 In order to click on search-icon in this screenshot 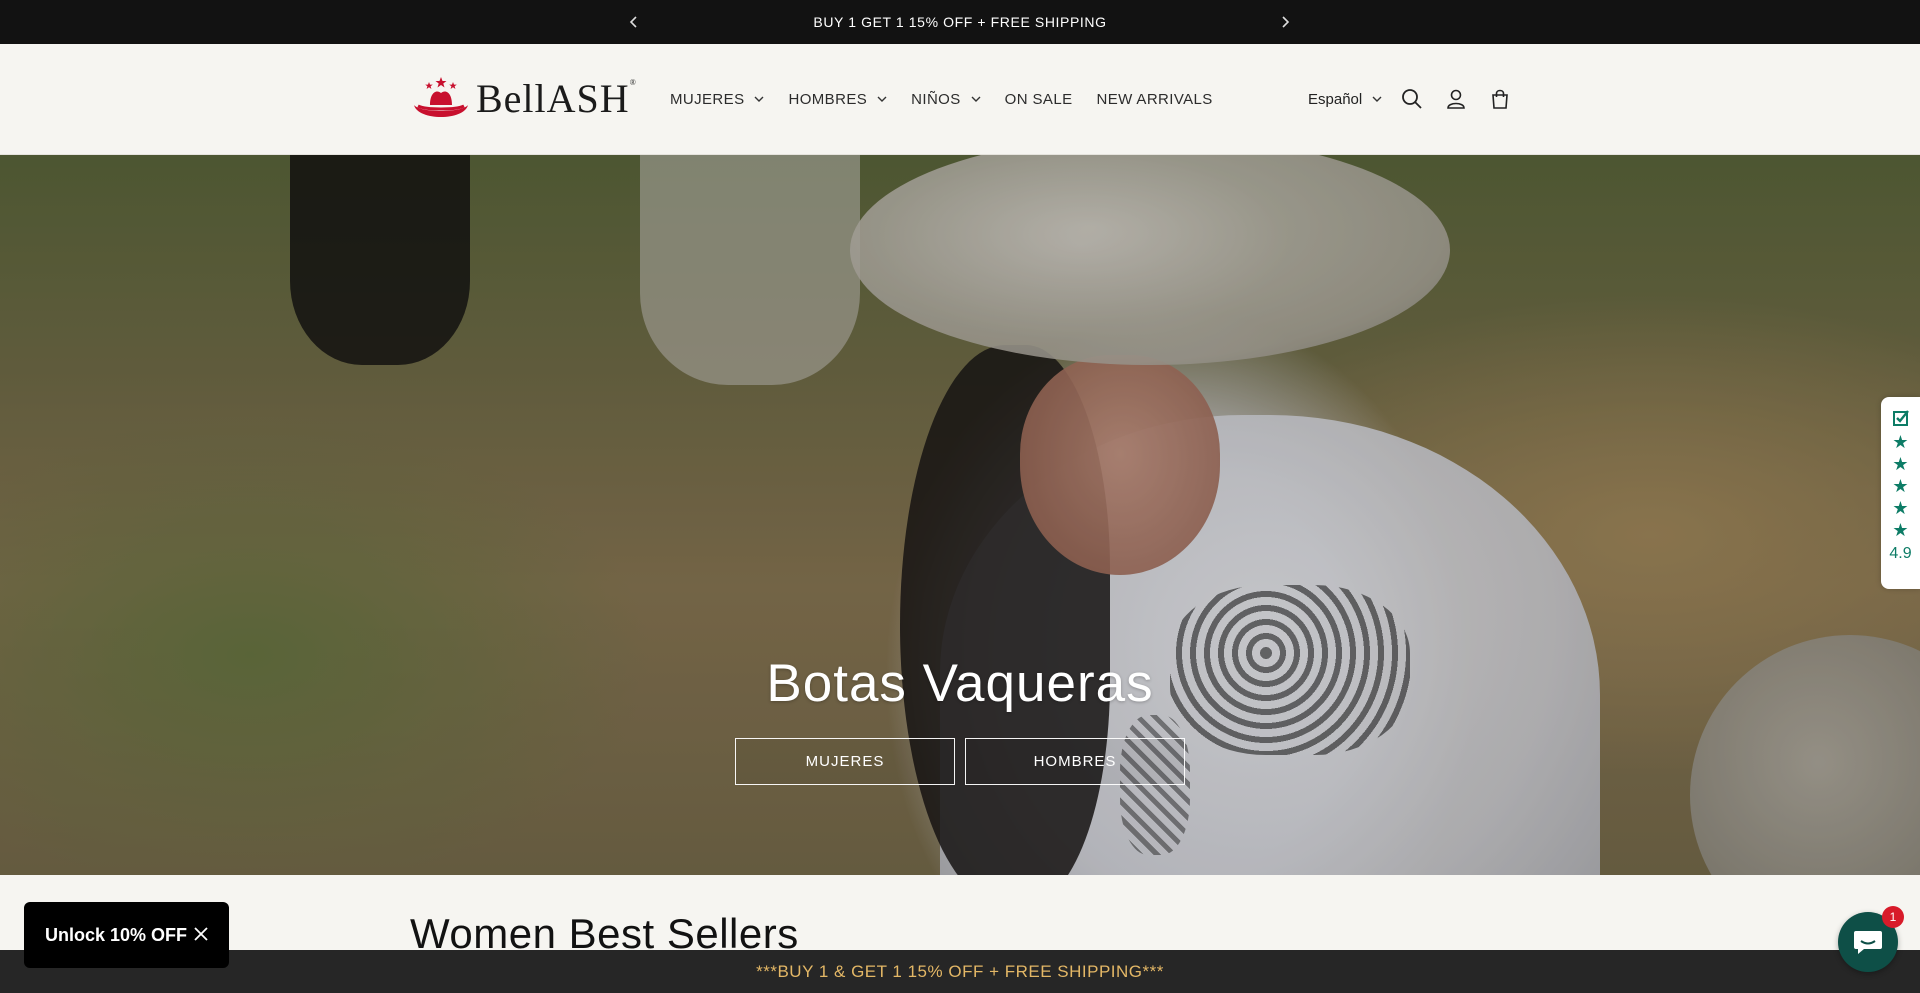, I will do `click(1412, 99)`.